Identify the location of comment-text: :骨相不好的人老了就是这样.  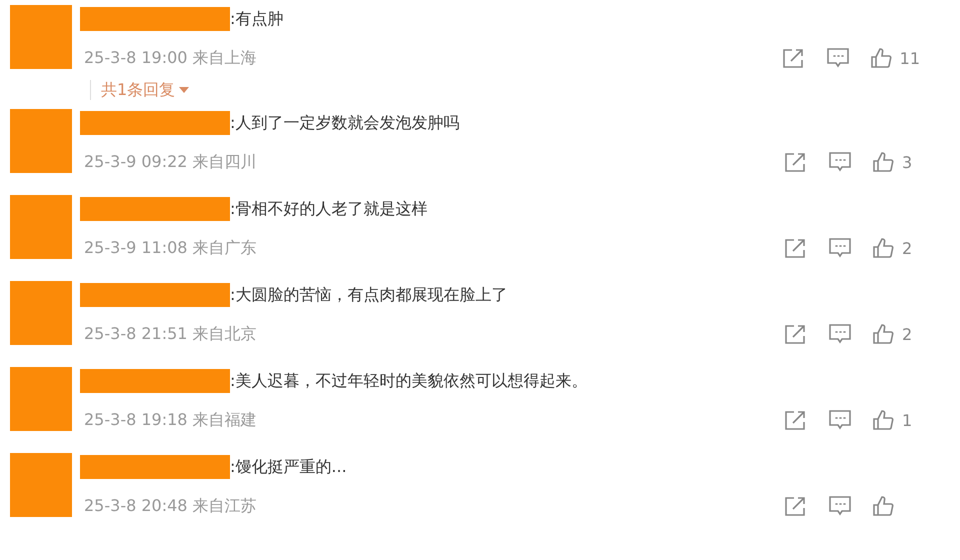
(329, 209).